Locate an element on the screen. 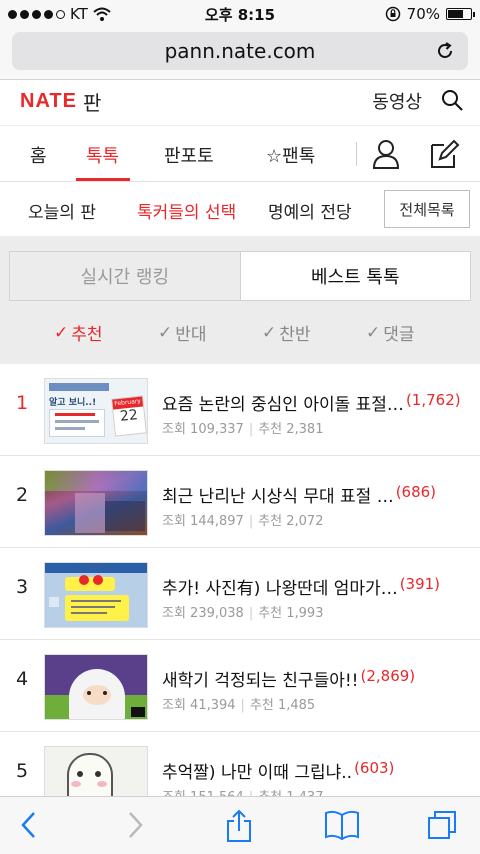 This screenshot has height=854, width=480. tab-panphoto: 판포토 is located at coordinates (189, 155).